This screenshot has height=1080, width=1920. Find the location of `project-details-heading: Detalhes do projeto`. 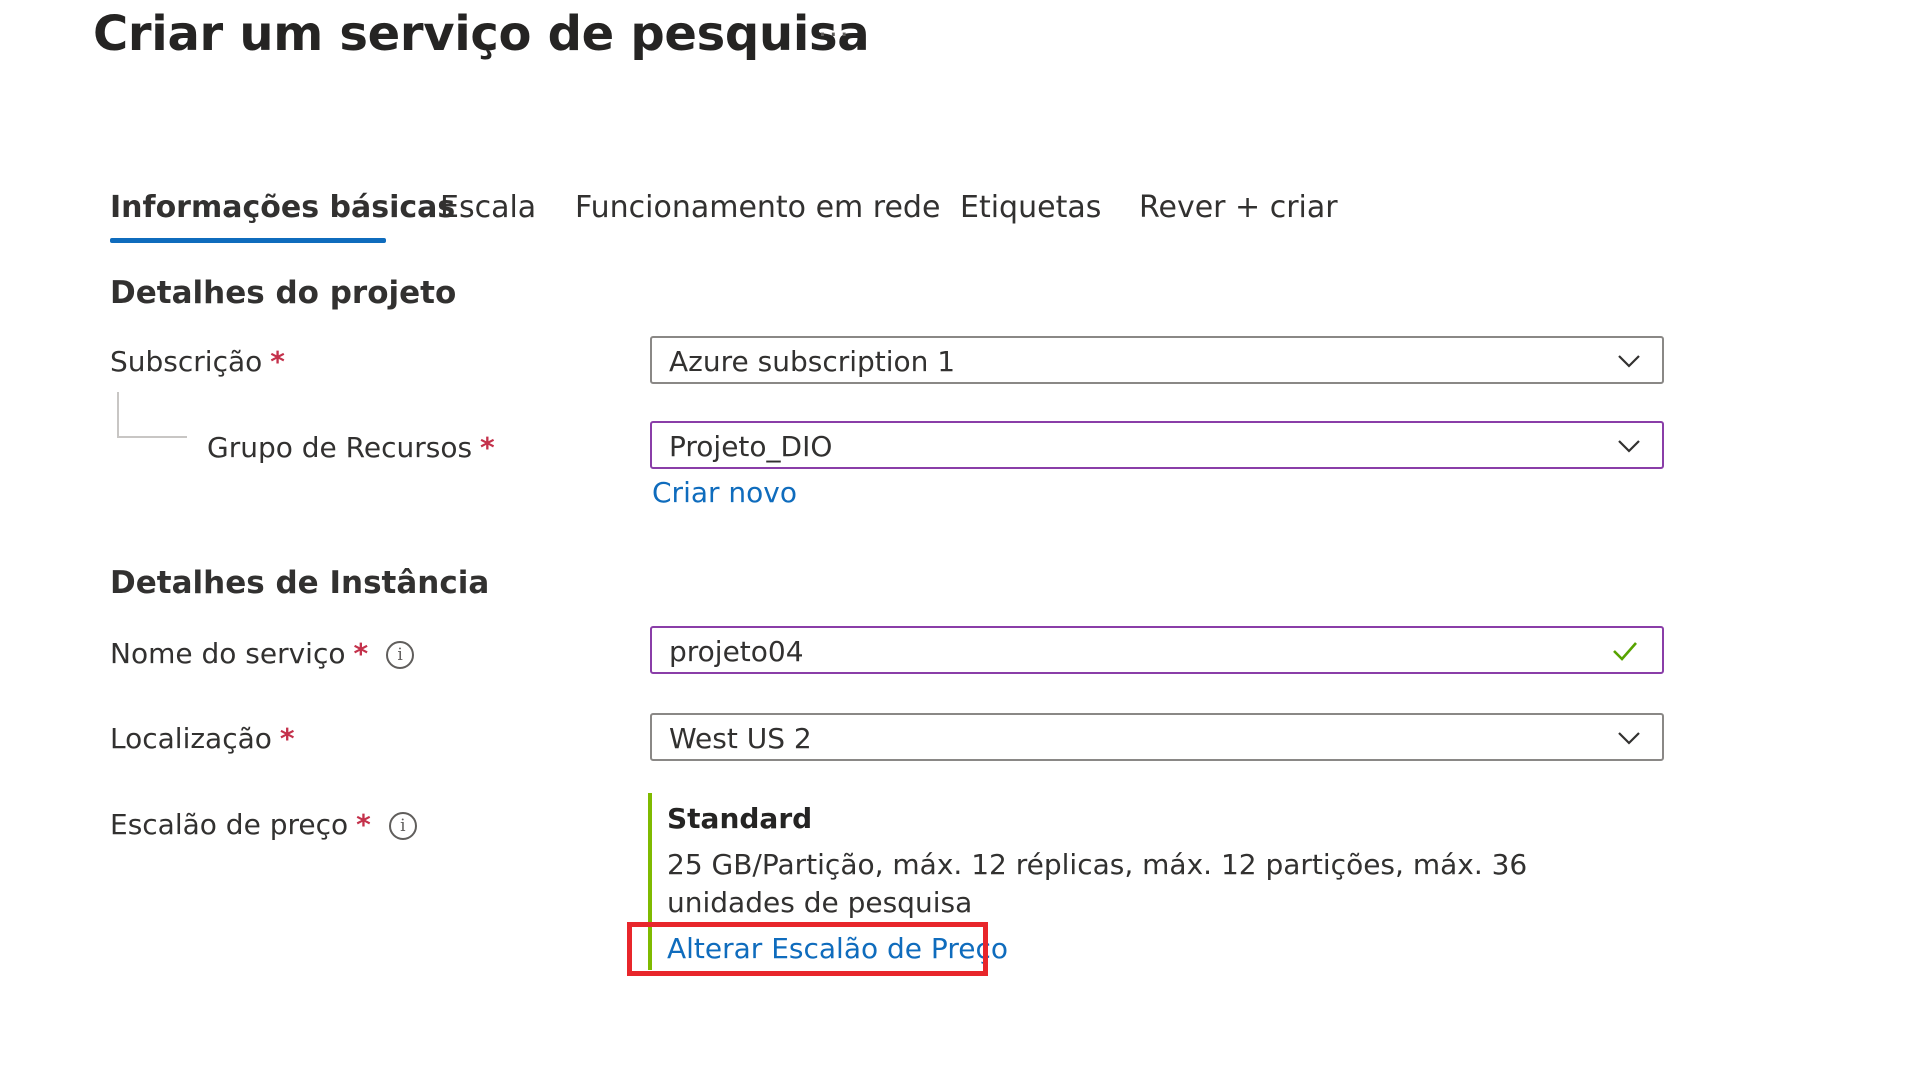

project-details-heading: Detalhes do projeto is located at coordinates (283, 293).